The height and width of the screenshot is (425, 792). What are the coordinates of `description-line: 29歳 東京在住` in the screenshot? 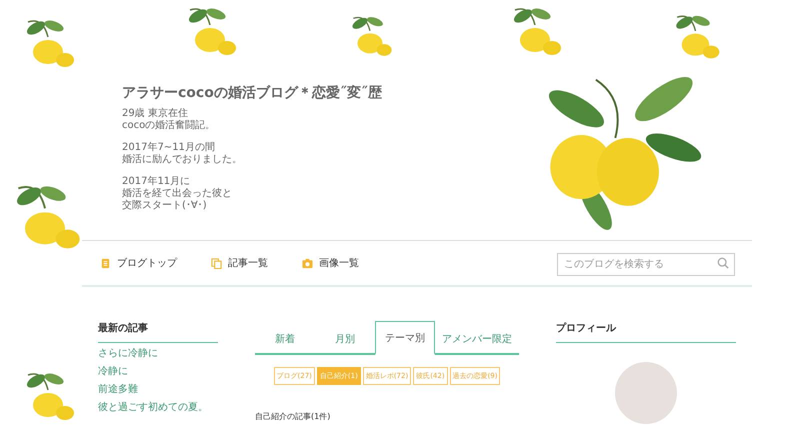 It's located at (155, 114).